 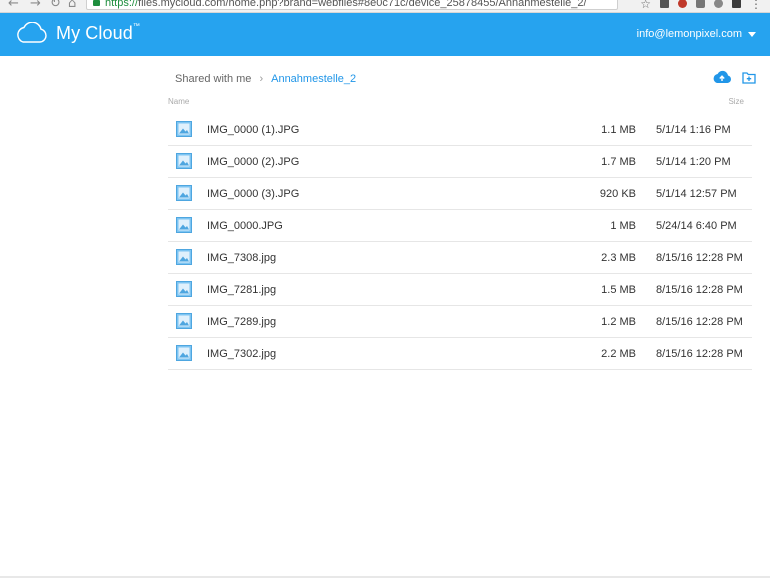 I want to click on back-icon: ←, so click(x=13, y=5).